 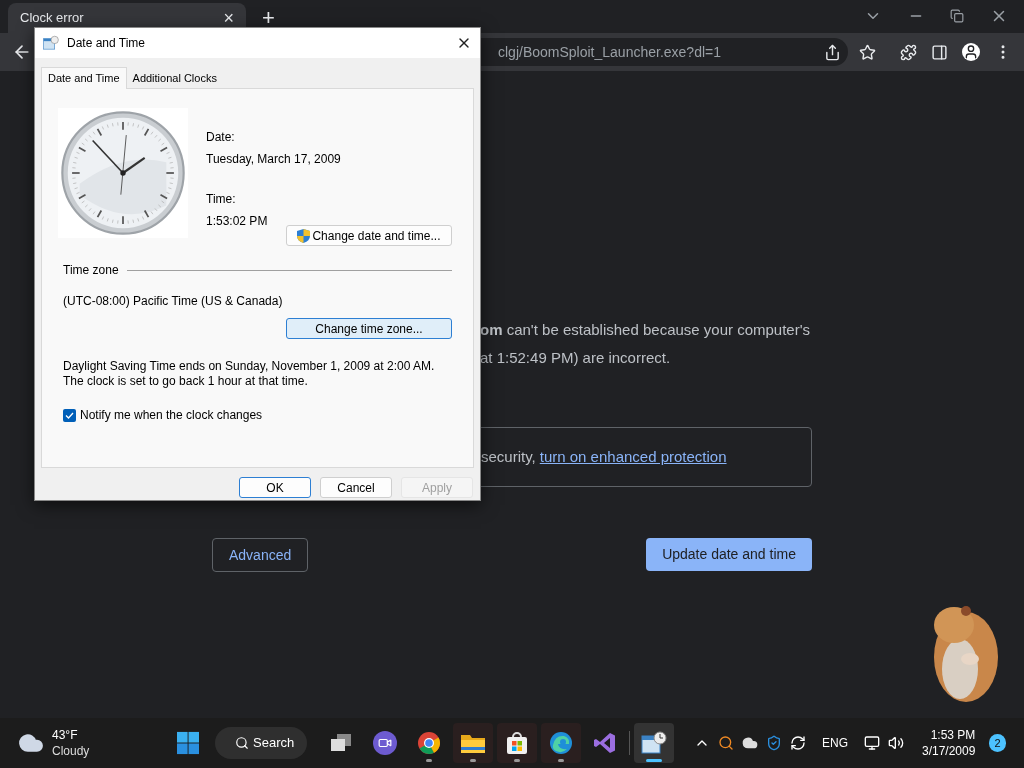 What do you see at coordinates (576, 358) in the screenshot?
I see `error-message-line: at 1:52:49 PM) are incorrect.` at bounding box center [576, 358].